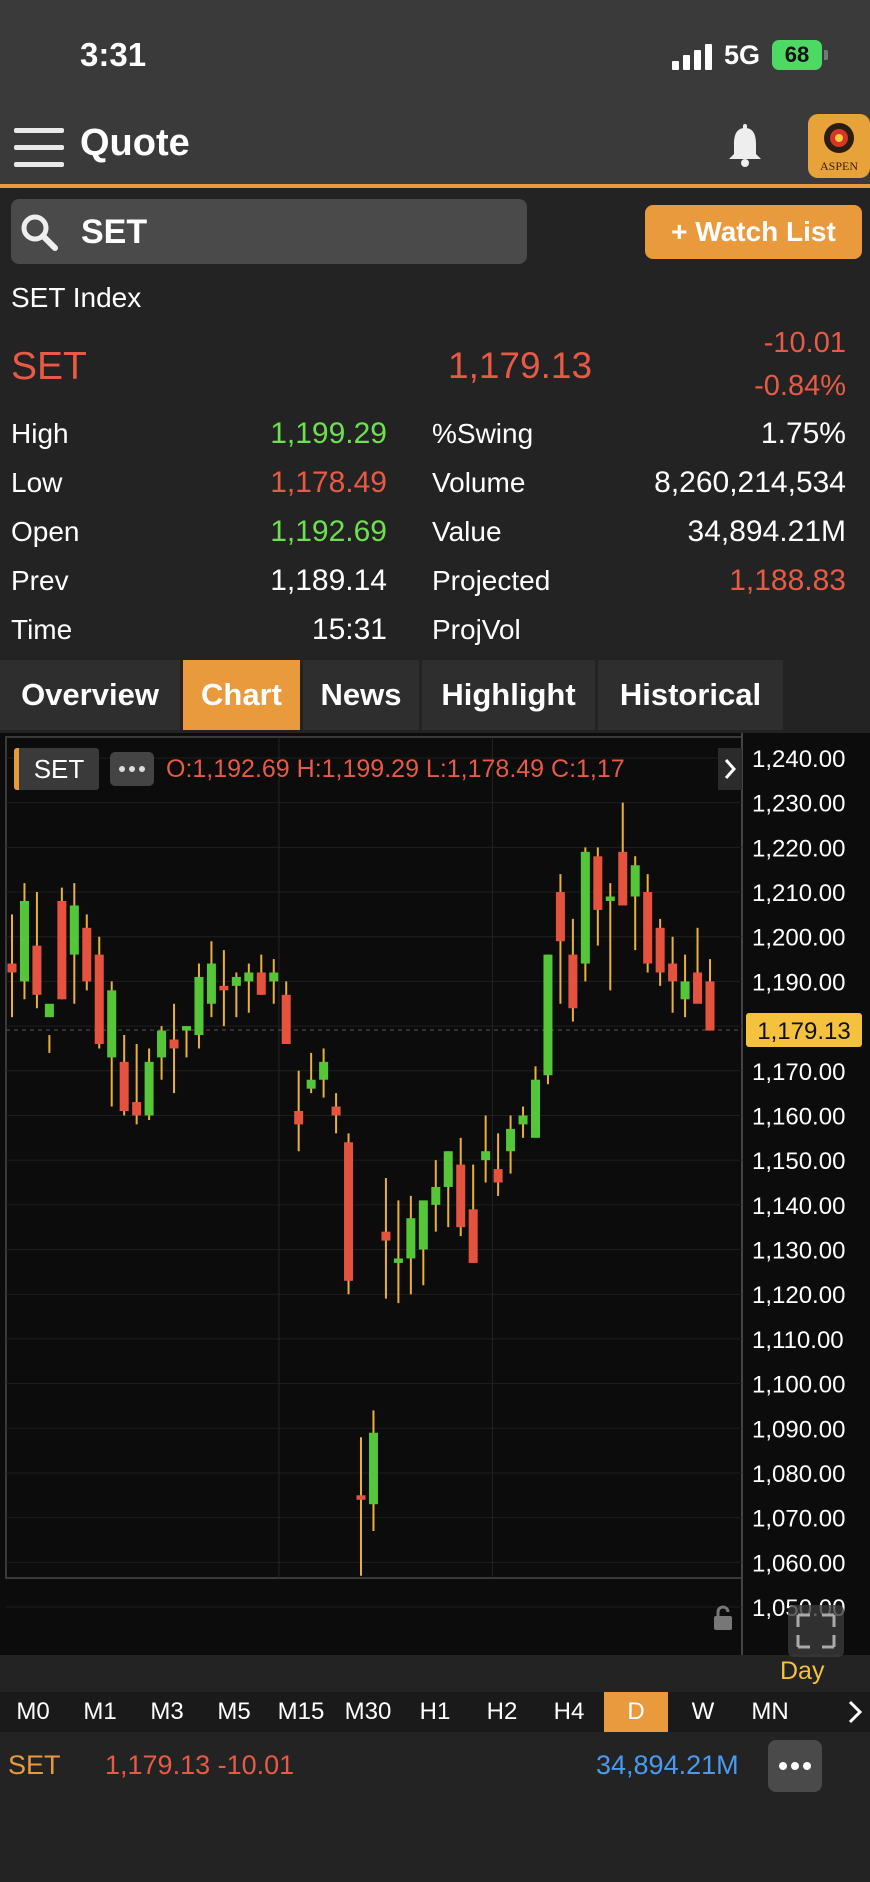 Image resolution: width=870 pixels, height=1882 pixels. I want to click on quote-symbol: SET, so click(49, 366).